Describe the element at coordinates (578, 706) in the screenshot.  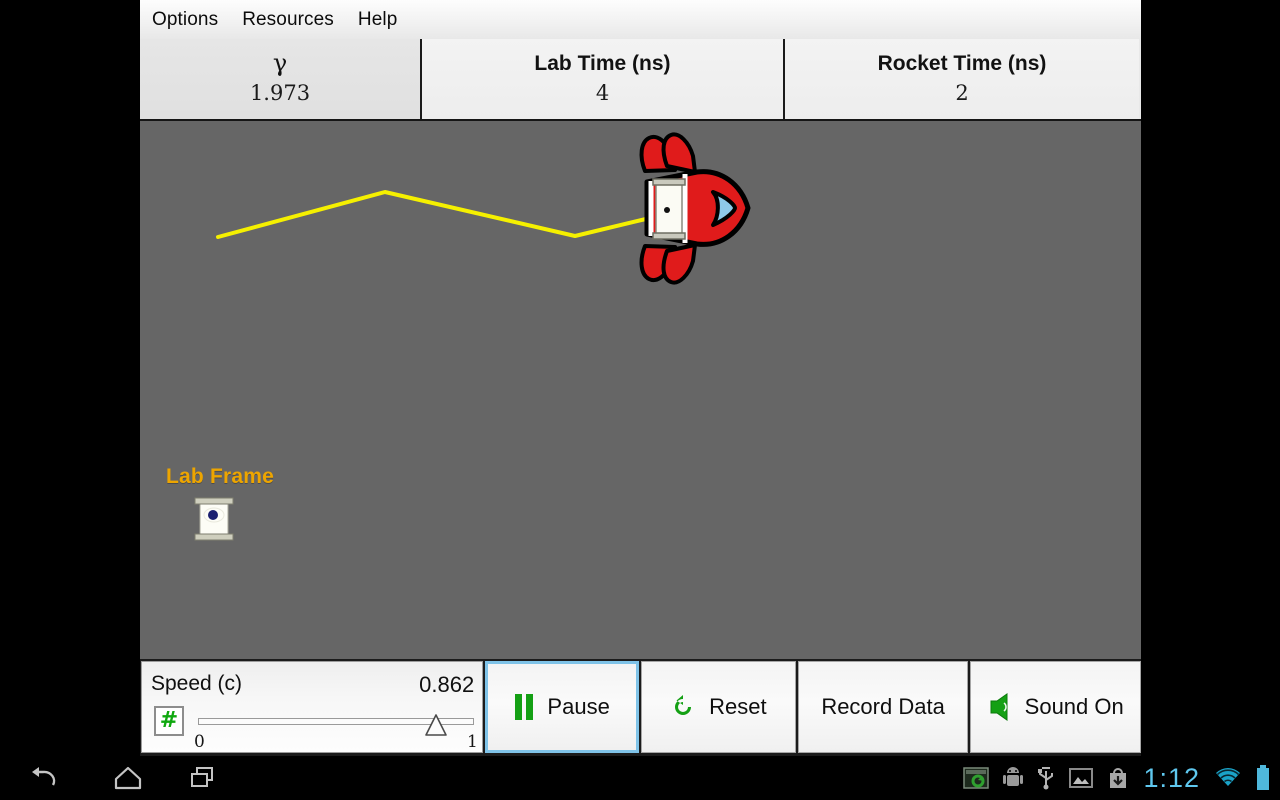
I see `pause-button-label: Pause` at that location.